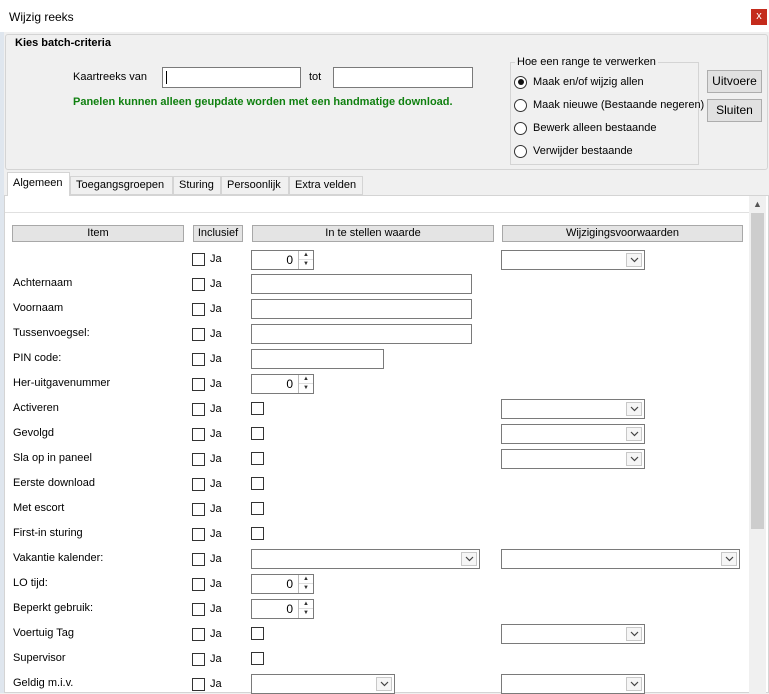  Describe the element at coordinates (282, 260) in the screenshot. I see `value-spinner: 0 ▲ ▼` at that location.